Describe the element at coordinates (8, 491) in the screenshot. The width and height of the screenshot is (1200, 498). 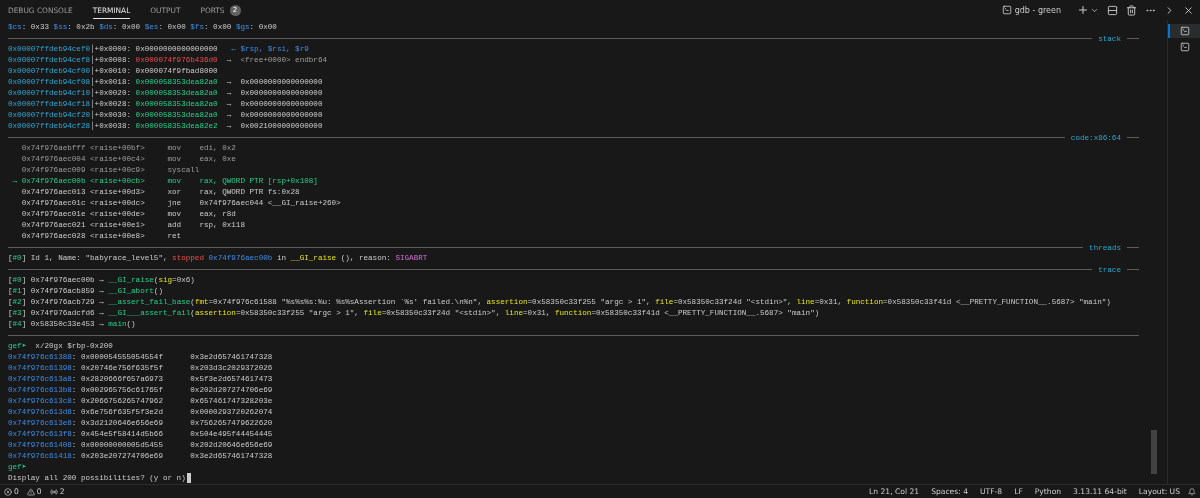
I see `error-icon` at that location.